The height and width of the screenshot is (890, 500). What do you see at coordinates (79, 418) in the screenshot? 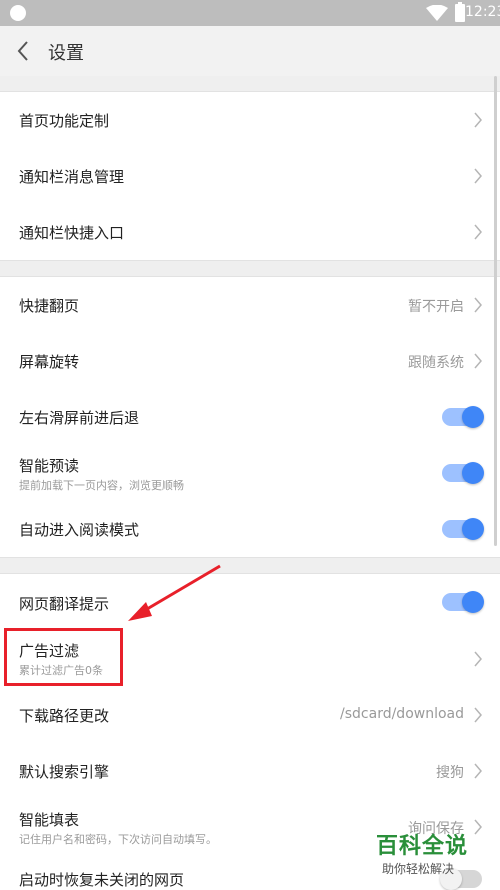
I see `setting-label: 左右滑屏前进后退` at bounding box center [79, 418].